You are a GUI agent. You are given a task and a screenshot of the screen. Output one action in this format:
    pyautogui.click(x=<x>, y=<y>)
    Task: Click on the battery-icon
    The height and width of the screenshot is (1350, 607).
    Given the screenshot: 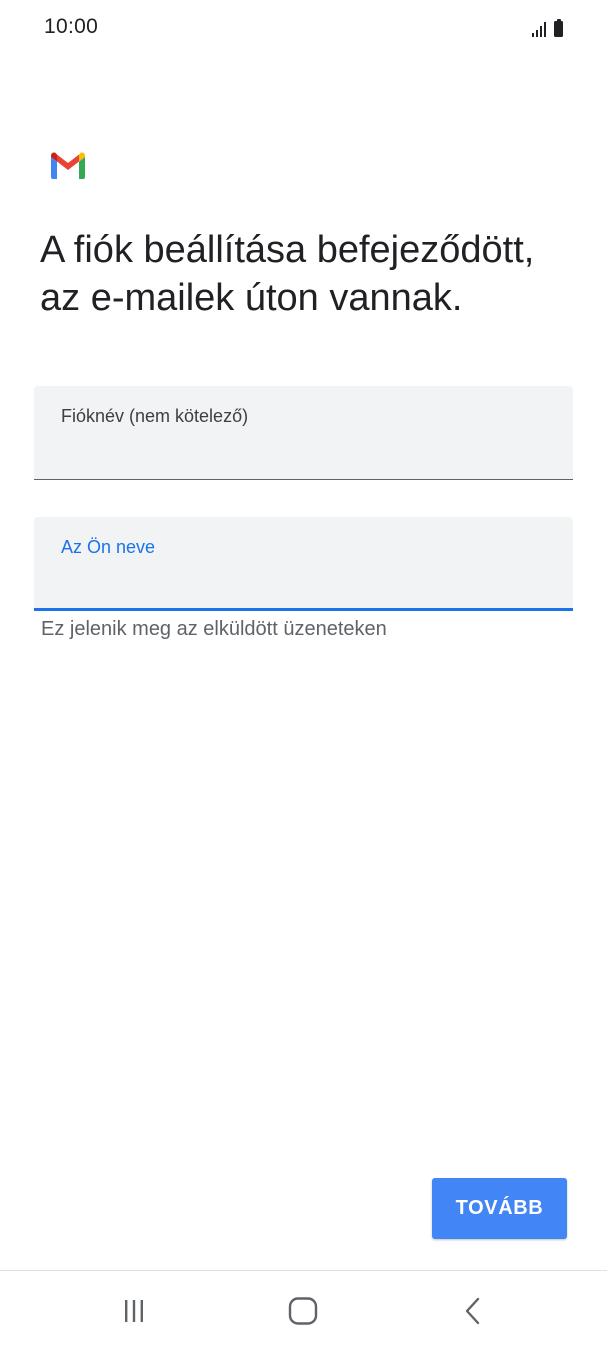 What is the action you would take?
    pyautogui.click(x=558, y=28)
    